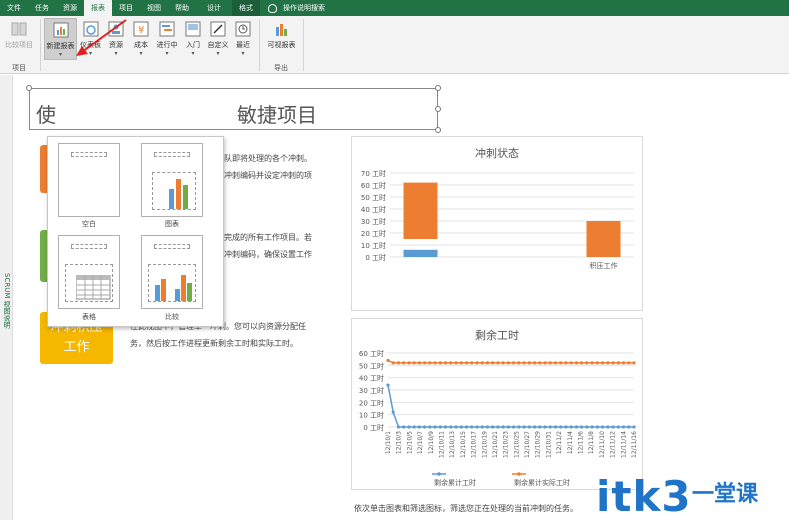 Image resolution: width=789 pixels, height=520 pixels. What do you see at coordinates (89, 180) in the screenshot?
I see `blank-report-option` at bounding box center [89, 180].